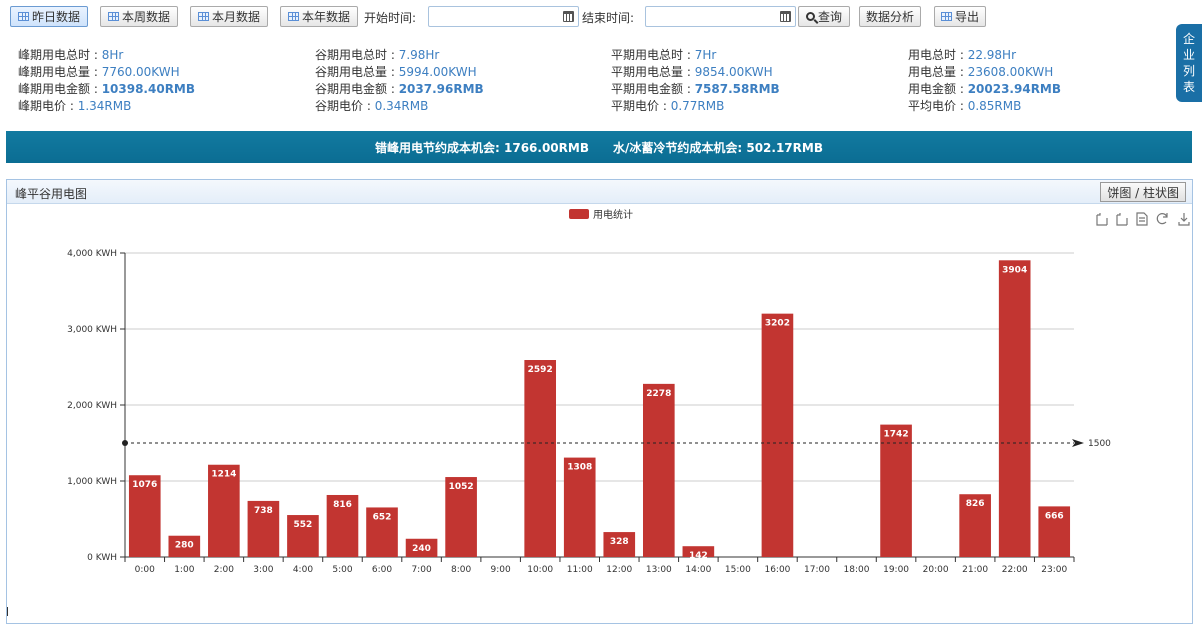 This screenshot has height=628, width=1202. I want to click on average-price: 平均电价 : 0.85RMB, so click(965, 106).